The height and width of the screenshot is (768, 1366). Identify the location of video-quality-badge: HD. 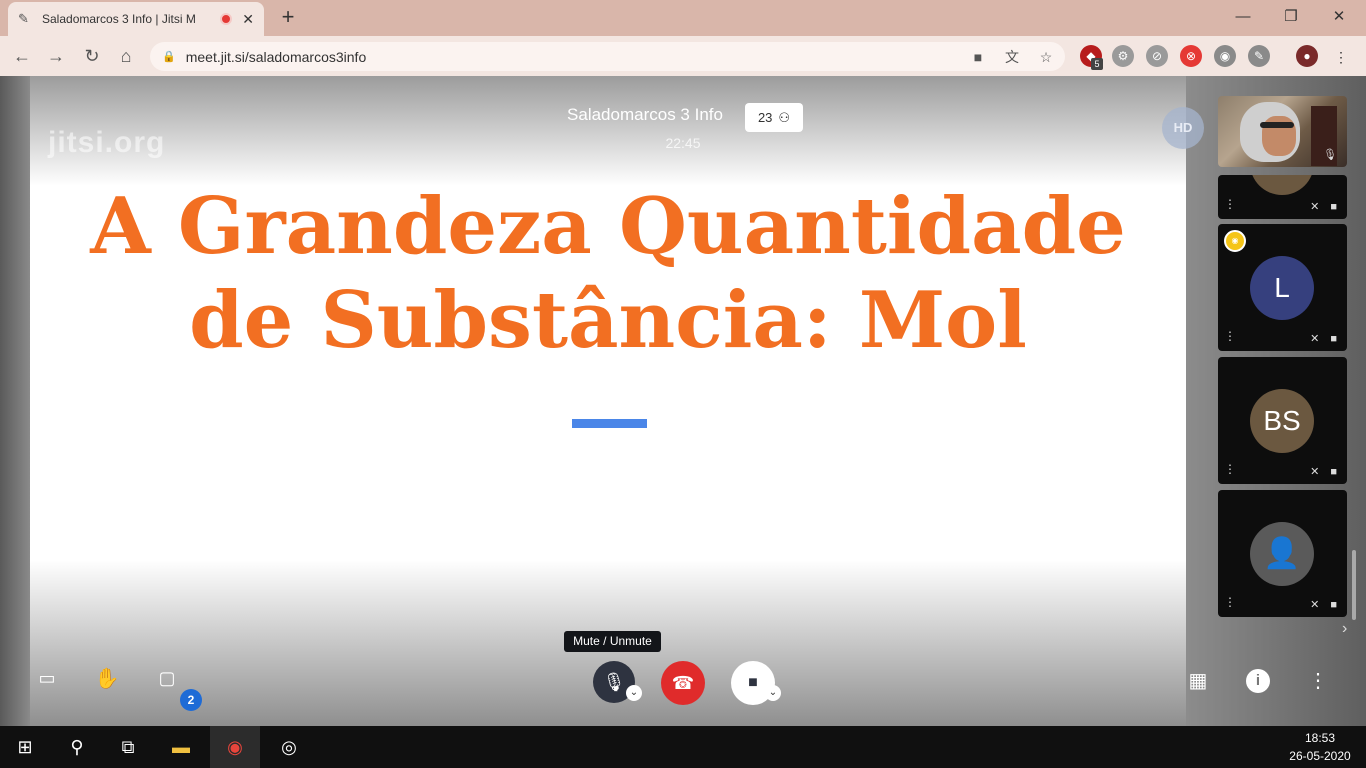
(1183, 128).